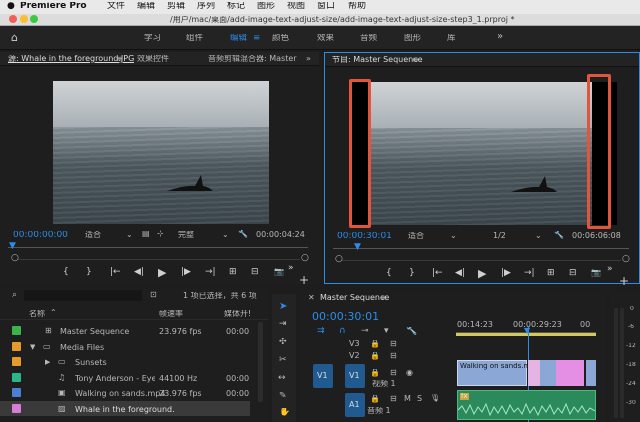 Image resolution: width=640 pixels, height=422 pixels. Describe the element at coordinates (280, 38) in the screenshot. I see `tab-color: 颜色` at that location.